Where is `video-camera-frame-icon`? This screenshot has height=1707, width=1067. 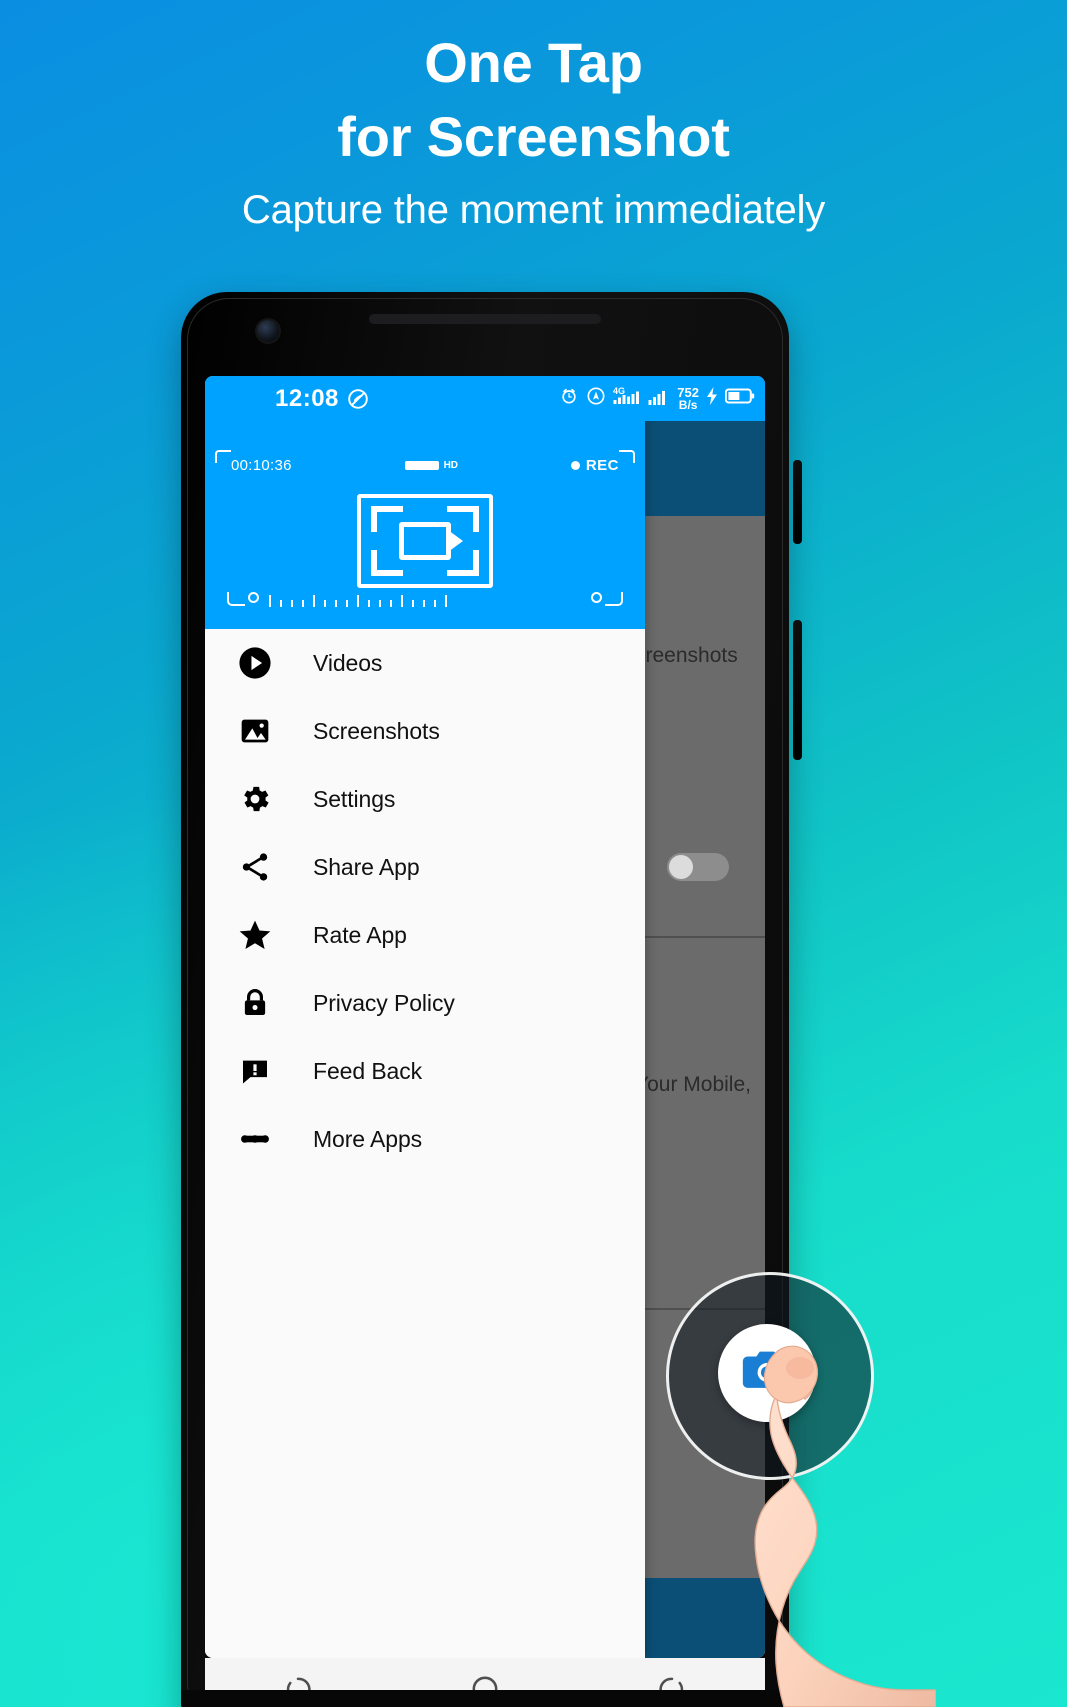 video-camera-frame-icon is located at coordinates (425, 541).